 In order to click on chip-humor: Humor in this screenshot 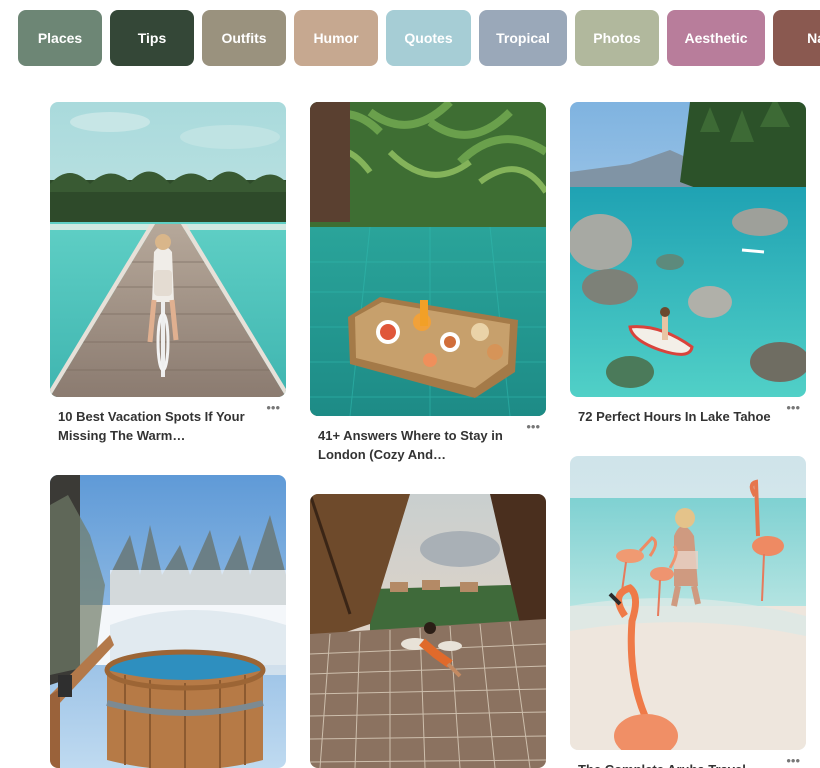, I will do `click(336, 38)`.